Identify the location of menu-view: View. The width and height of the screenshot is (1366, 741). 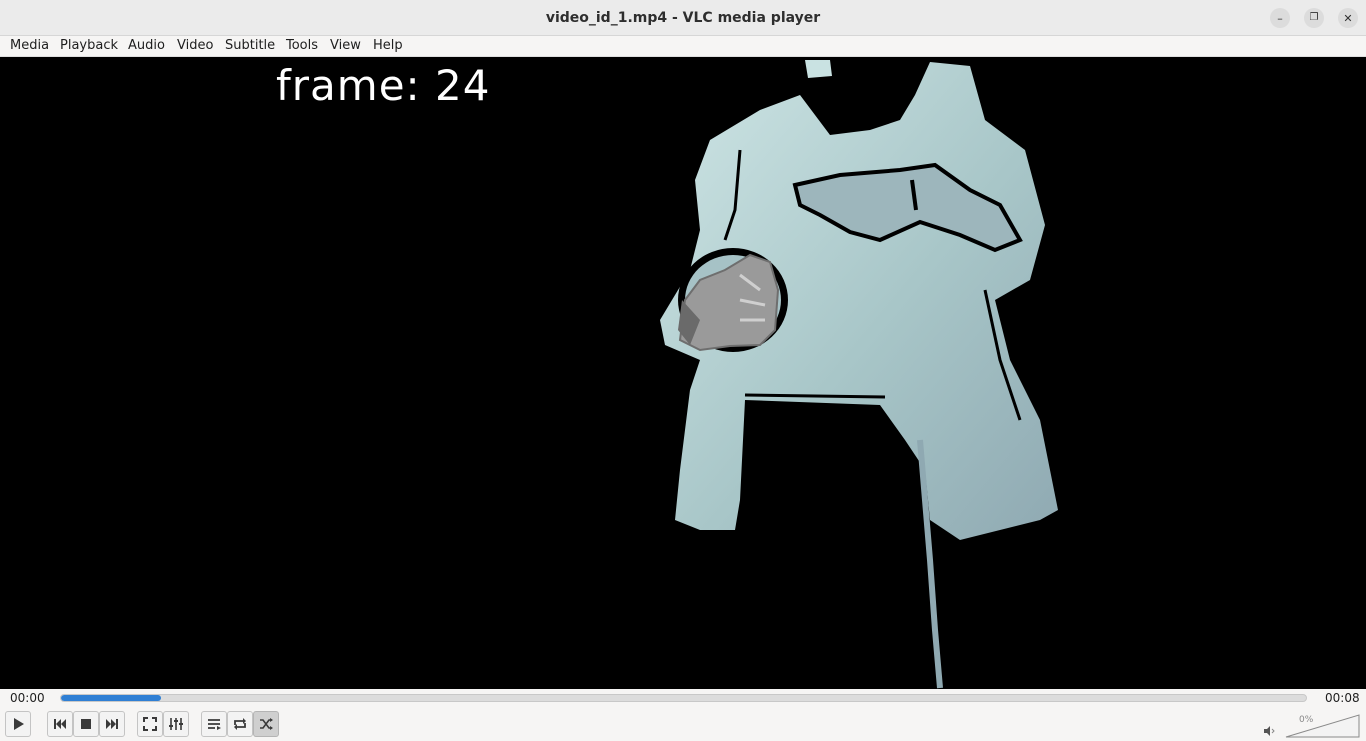
(345, 45).